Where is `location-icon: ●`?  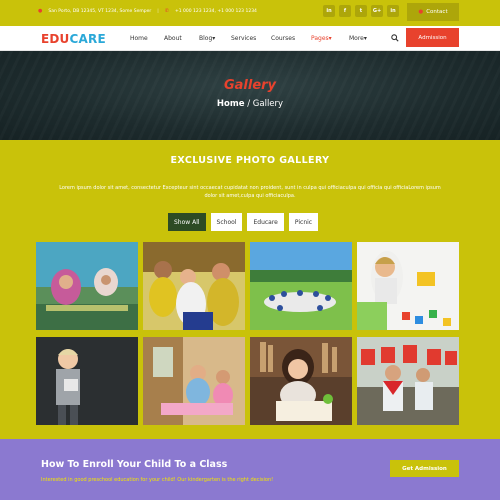
location-icon: ● is located at coordinates (40, 11).